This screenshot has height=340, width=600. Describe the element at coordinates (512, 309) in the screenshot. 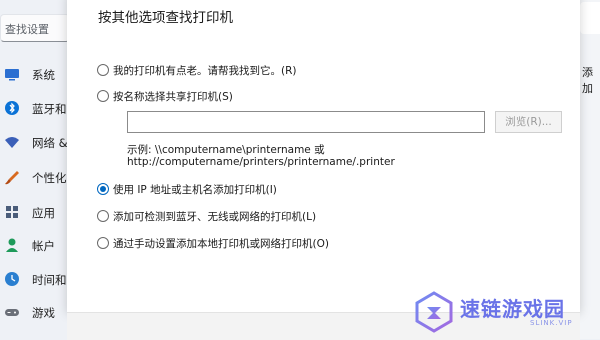

I see `watermark-title: 速链游戏园` at that location.